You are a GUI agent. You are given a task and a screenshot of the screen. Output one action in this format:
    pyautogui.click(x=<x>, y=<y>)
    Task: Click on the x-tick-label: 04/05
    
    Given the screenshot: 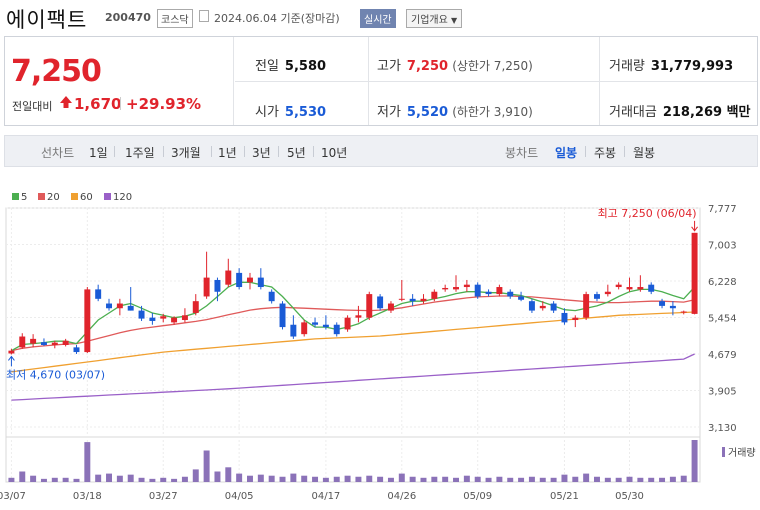 What is the action you would take?
    pyautogui.click(x=239, y=496)
    